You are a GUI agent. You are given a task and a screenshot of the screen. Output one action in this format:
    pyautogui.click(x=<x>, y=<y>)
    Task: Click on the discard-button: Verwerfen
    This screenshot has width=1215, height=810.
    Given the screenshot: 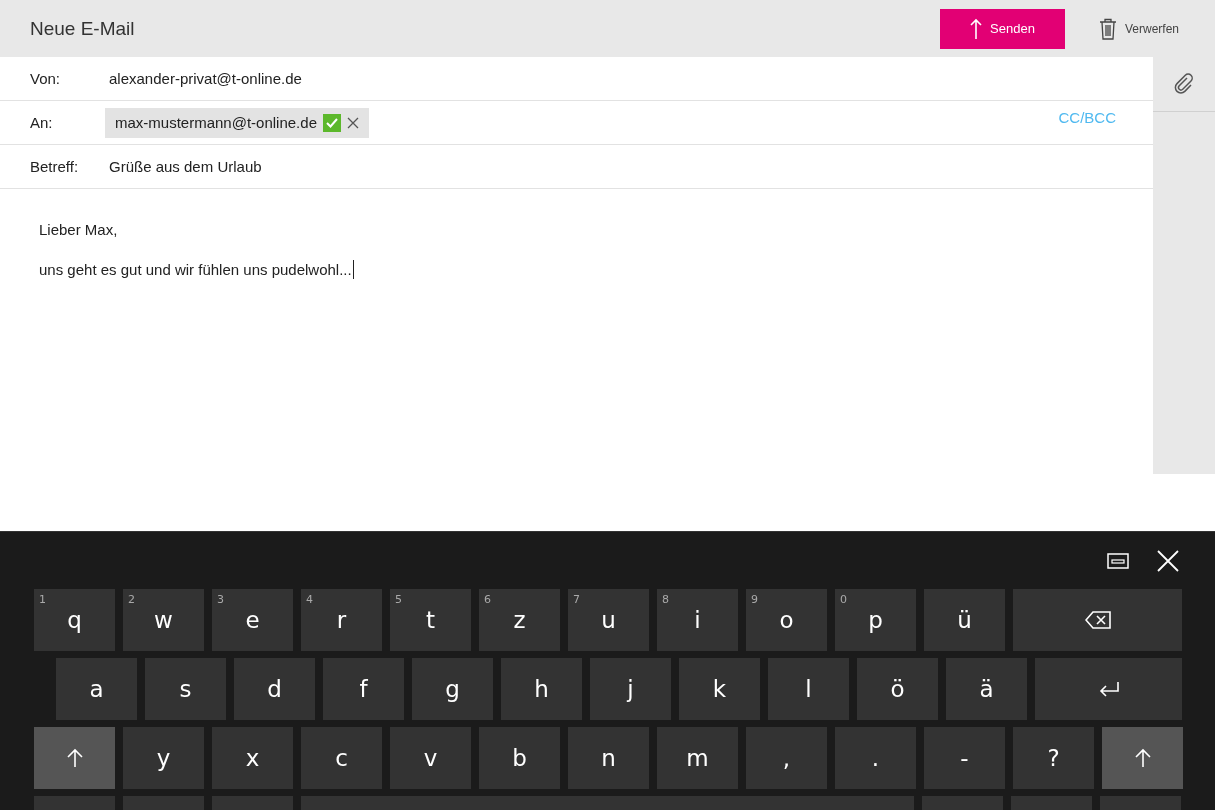 What is the action you would take?
    pyautogui.click(x=1138, y=28)
    